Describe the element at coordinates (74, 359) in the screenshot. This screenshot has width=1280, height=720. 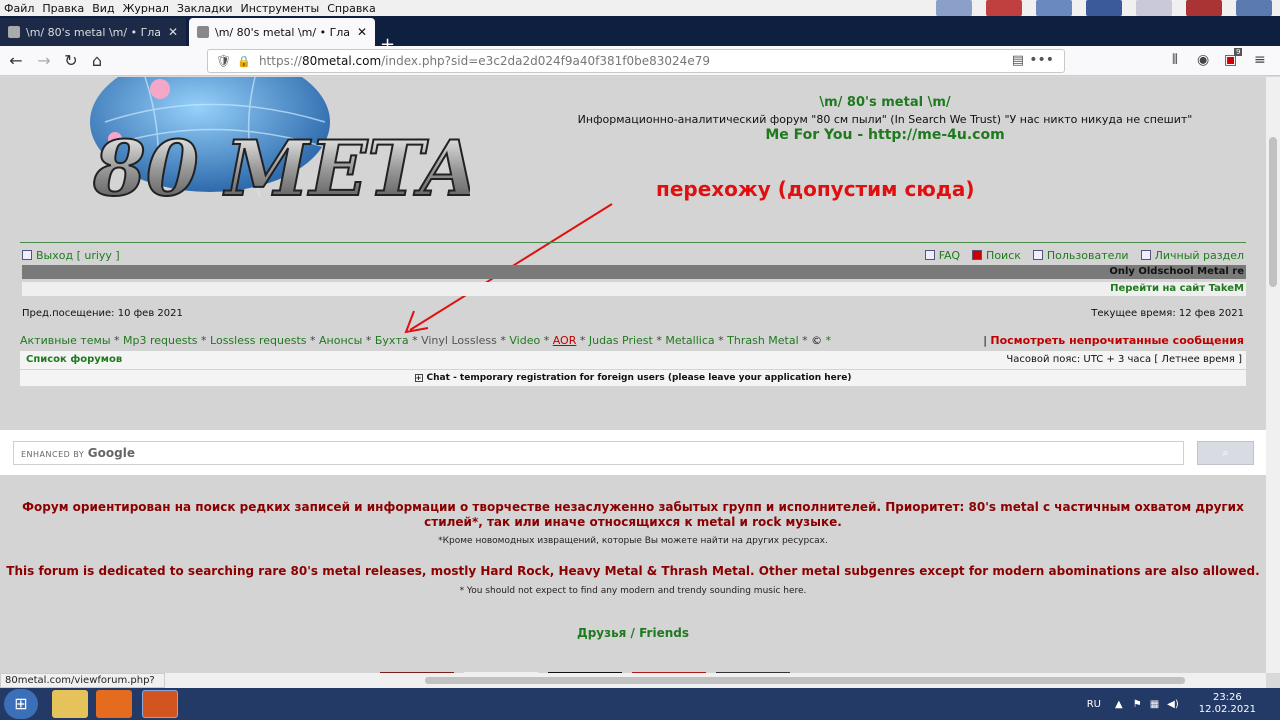
I see `forum-list-link: Список форумов` at that location.